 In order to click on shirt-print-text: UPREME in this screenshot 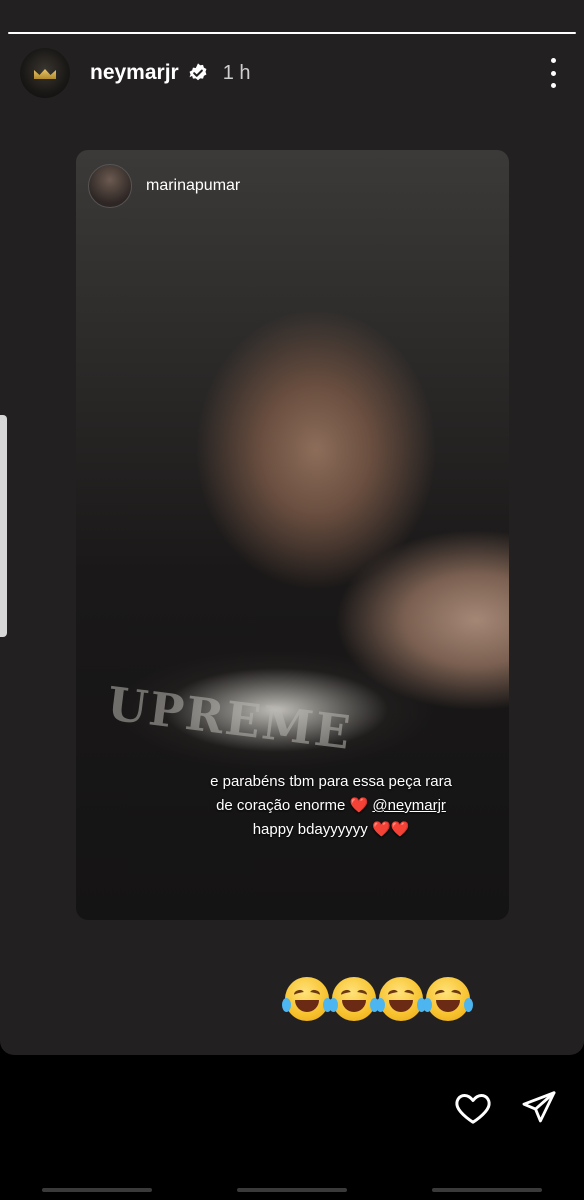, I will do `click(229, 718)`.